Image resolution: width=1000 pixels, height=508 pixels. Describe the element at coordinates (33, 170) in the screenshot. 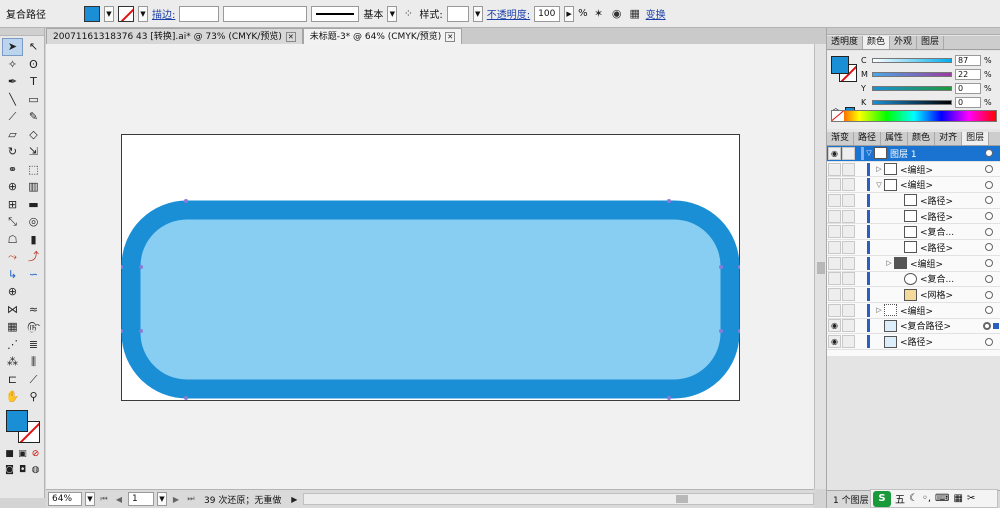

I see `free-transform-tool-icon: ⬚` at that location.